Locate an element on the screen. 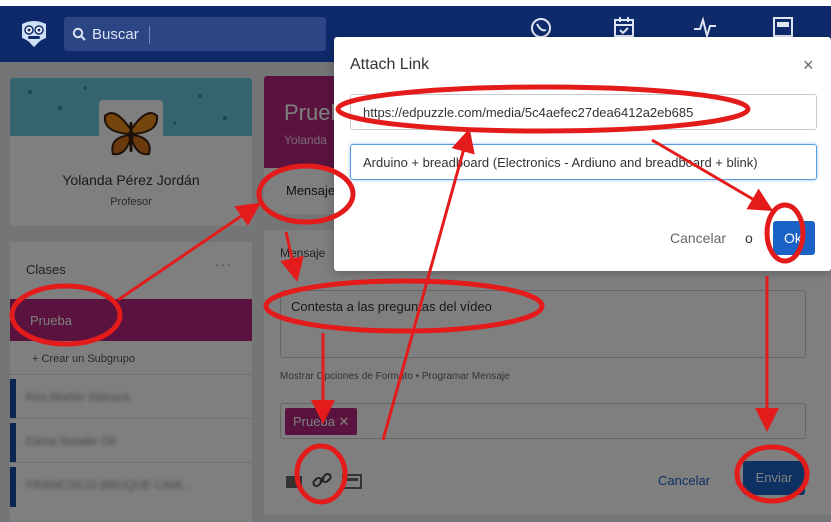 This screenshot has width=831, height=522. search-divider is located at coordinates (149, 35).